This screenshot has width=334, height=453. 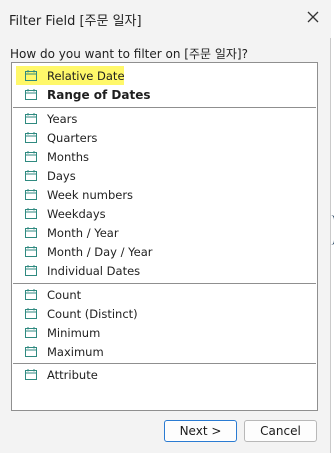 What do you see at coordinates (200, 431) in the screenshot?
I see `next-button: Next >` at bounding box center [200, 431].